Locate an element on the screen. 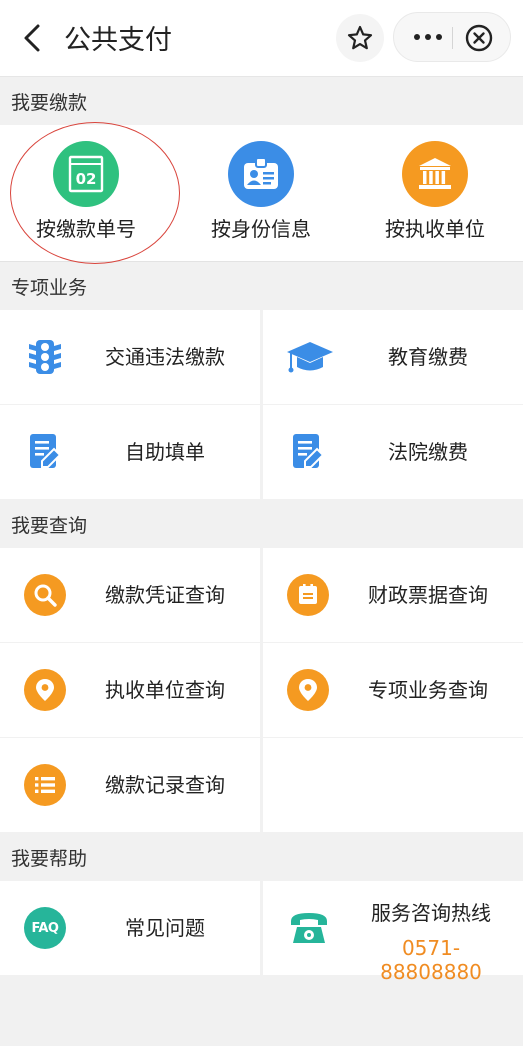 This screenshot has width=523, height=1046. section-title-pay: 我要缴款 is located at coordinates (49, 103).